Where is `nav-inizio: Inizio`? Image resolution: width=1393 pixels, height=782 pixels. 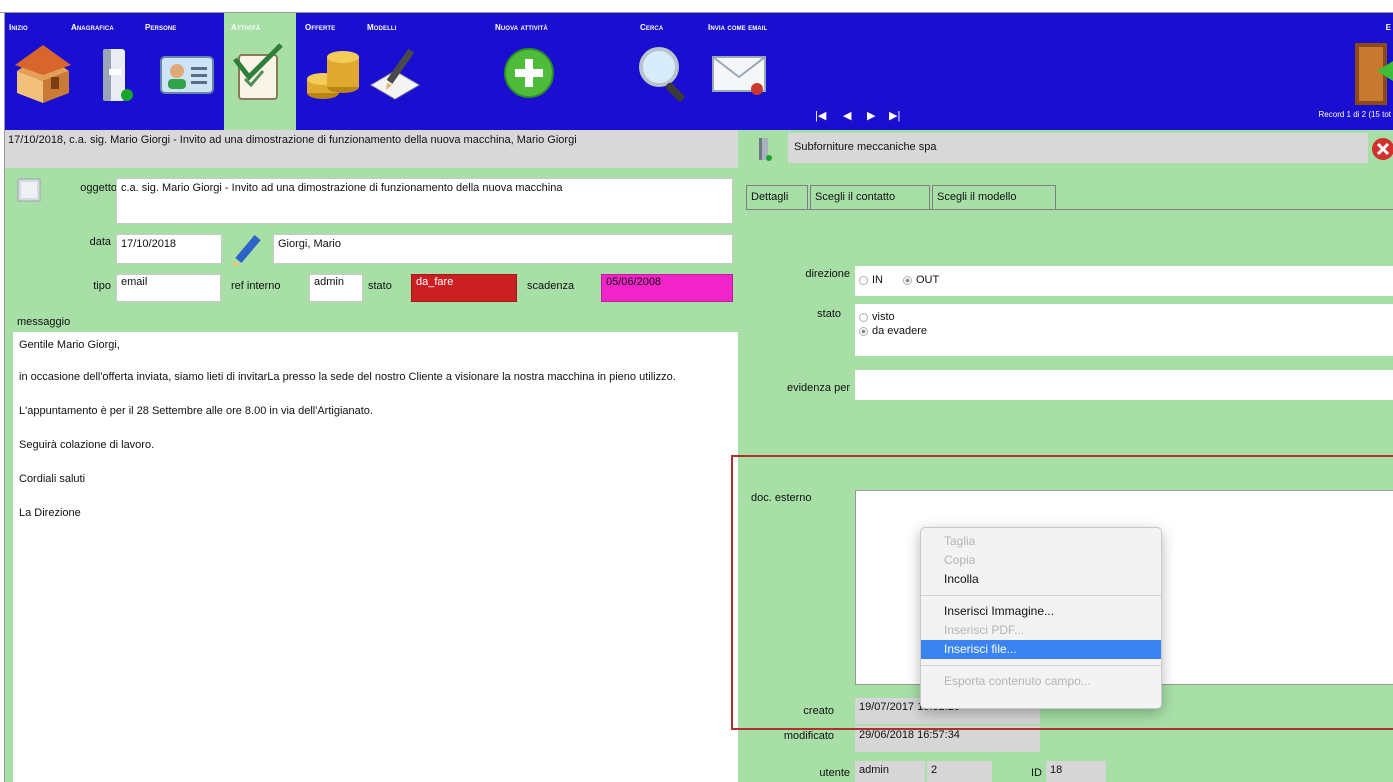 nav-inizio: Inizio is located at coordinates (18, 27).